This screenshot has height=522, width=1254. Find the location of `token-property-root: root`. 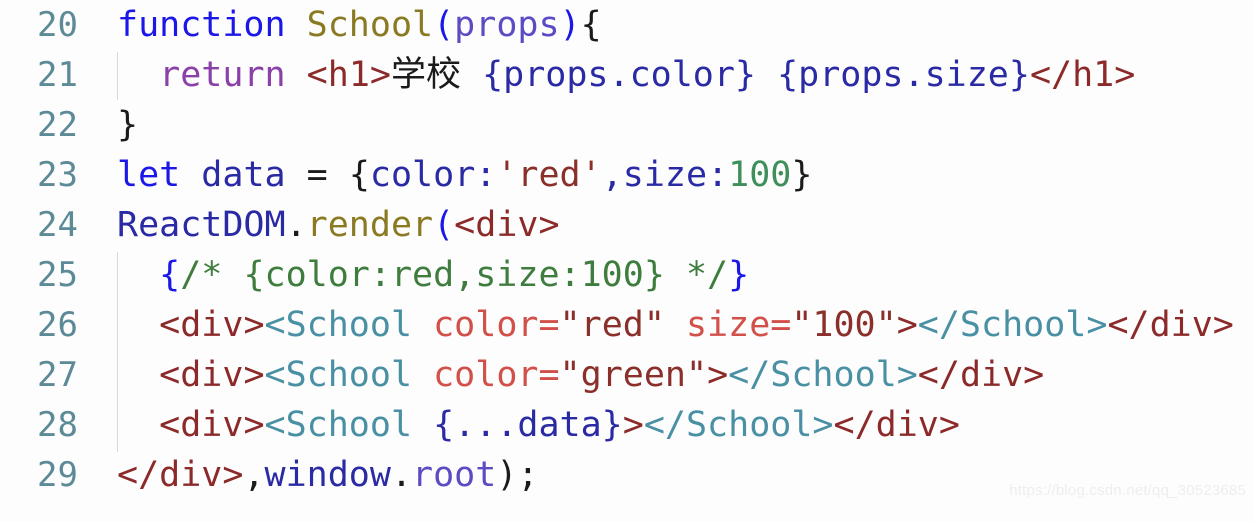

token-property-root: root is located at coordinates (454, 475).